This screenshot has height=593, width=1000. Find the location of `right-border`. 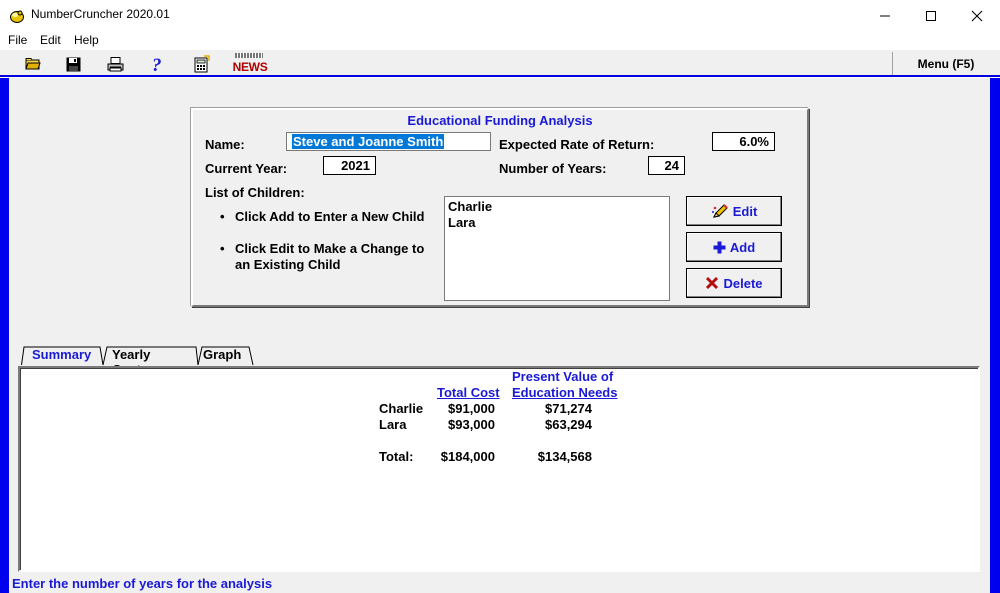

right-border is located at coordinates (995, 327).